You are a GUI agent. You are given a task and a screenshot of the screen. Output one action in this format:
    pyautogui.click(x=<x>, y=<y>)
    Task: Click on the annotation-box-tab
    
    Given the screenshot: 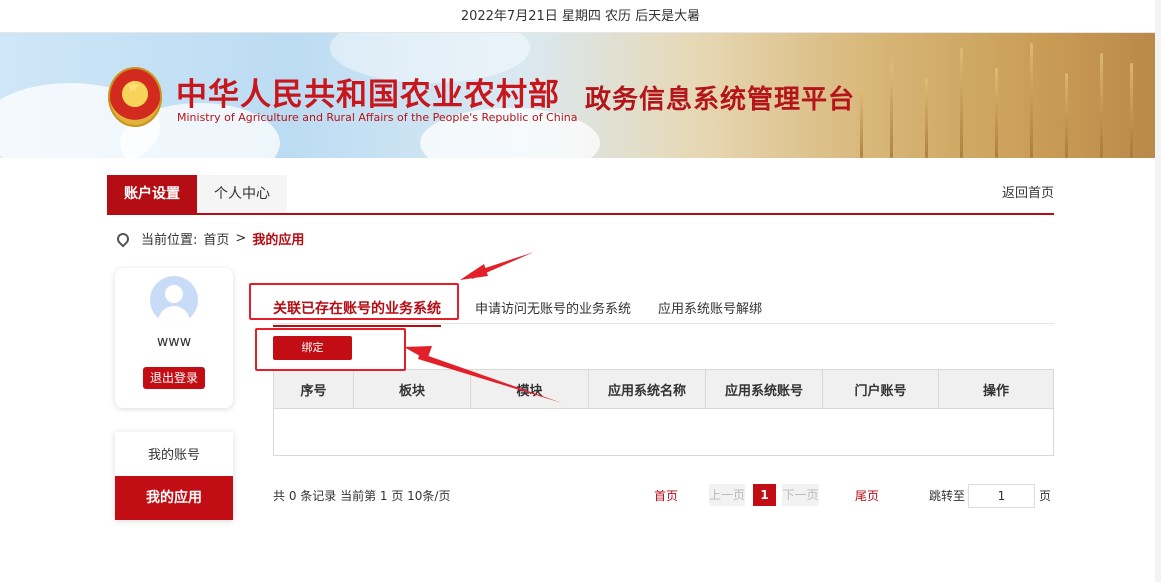 What is the action you would take?
    pyautogui.click(x=354, y=301)
    